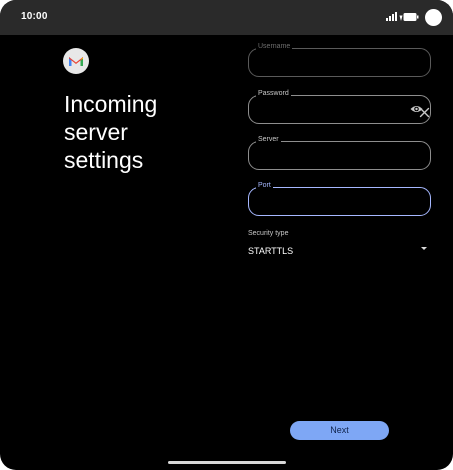 The width and height of the screenshot is (453, 470). I want to click on close-icon, so click(424, 112).